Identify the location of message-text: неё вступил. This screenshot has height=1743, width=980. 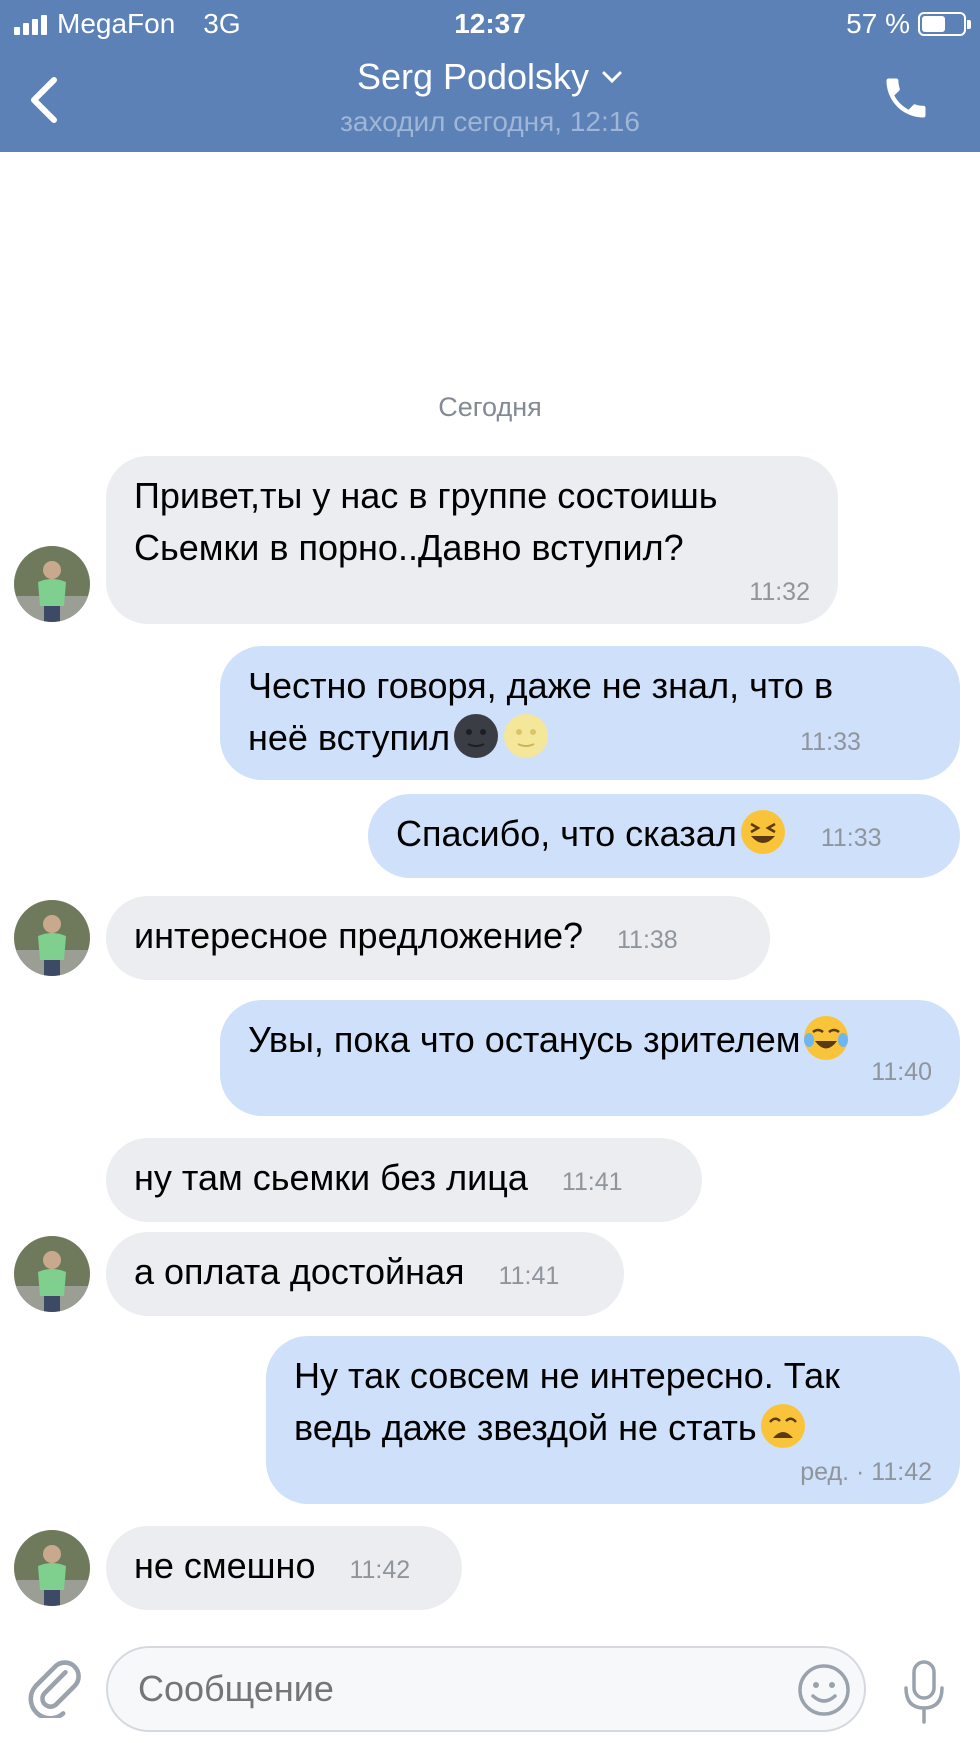
(349, 737).